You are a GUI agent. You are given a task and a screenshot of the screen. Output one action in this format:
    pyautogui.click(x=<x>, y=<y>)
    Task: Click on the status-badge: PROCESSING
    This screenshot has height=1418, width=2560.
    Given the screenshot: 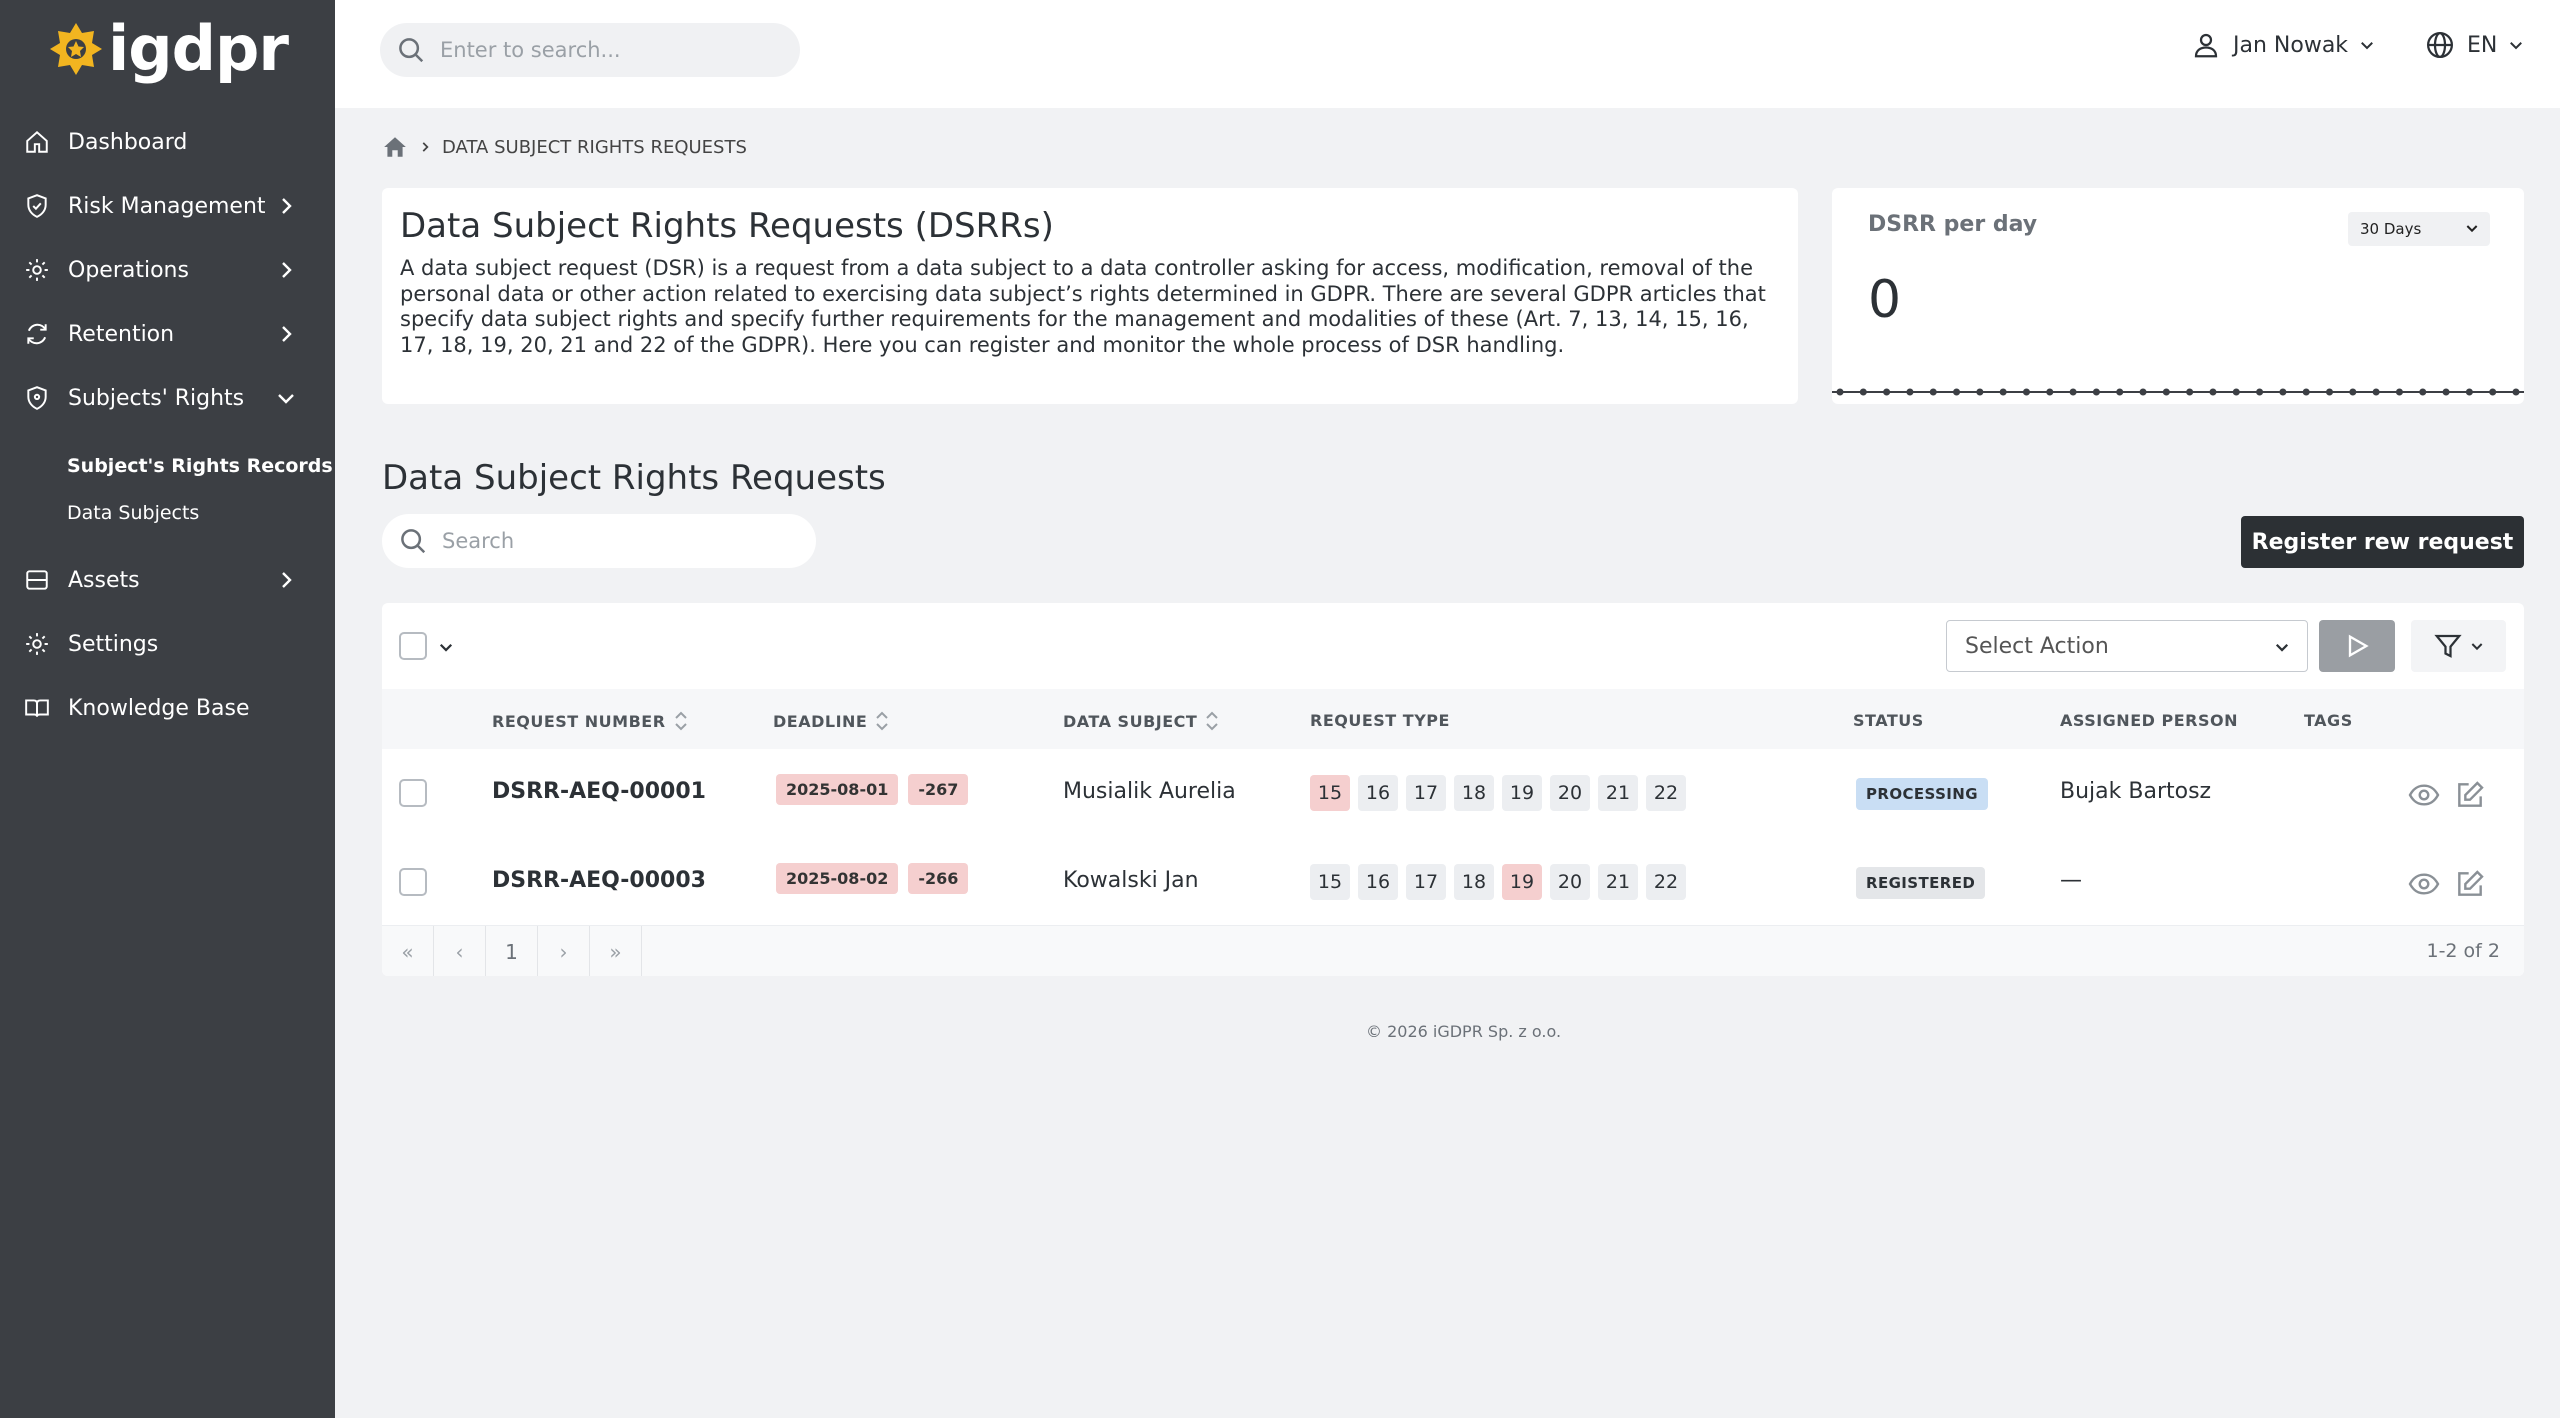 What is the action you would take?
    pyautogui.click(x=1922, y=794)
    